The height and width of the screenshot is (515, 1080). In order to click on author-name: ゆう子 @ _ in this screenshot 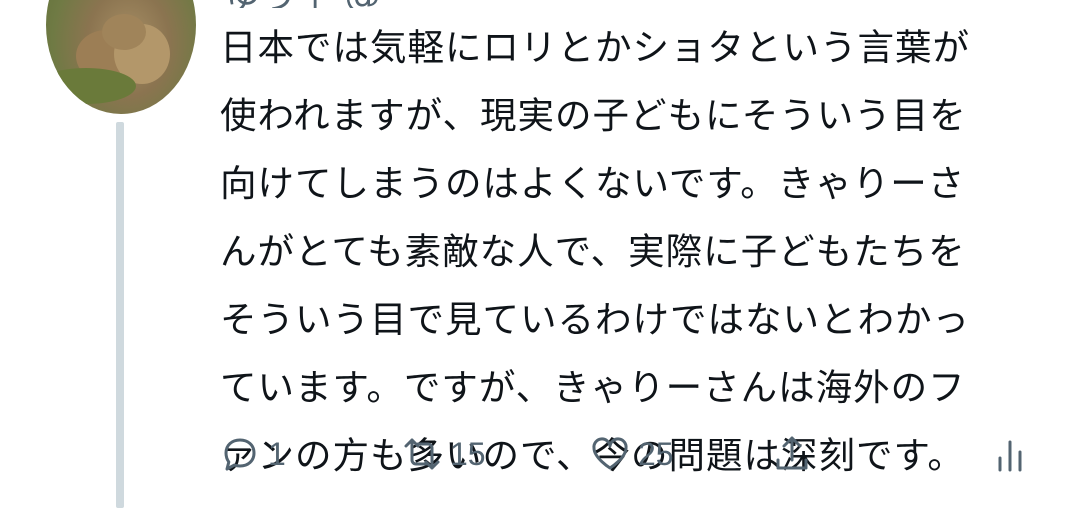, I will do `click(317, 4)`.